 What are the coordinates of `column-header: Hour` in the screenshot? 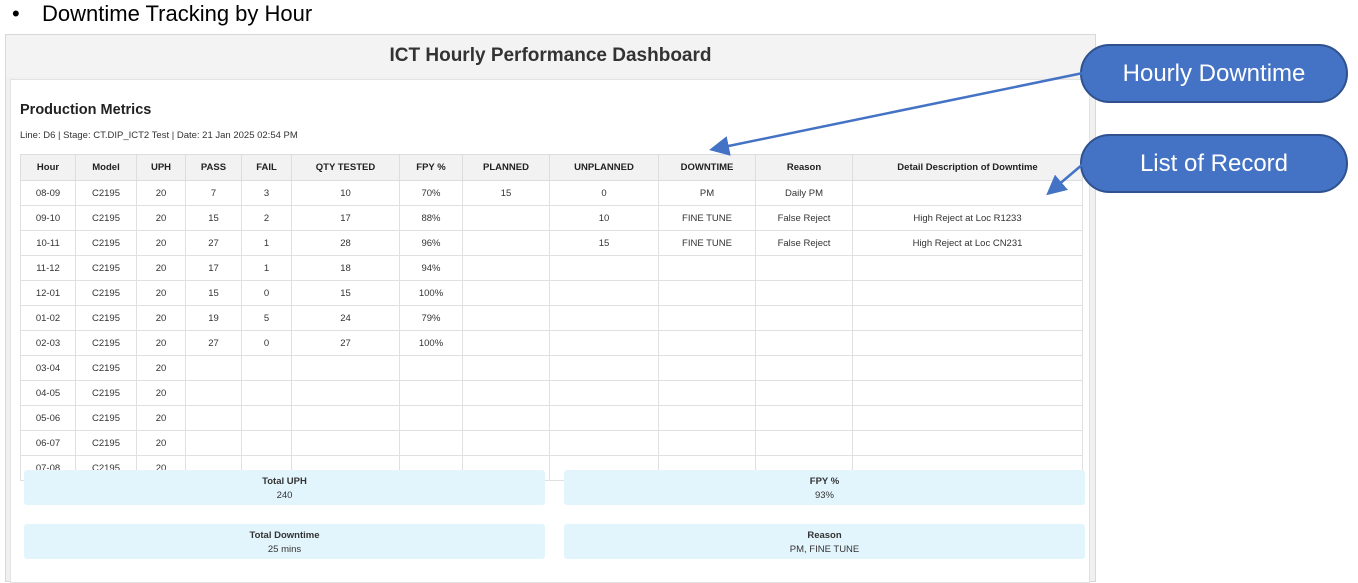 It's located at (48, 167).